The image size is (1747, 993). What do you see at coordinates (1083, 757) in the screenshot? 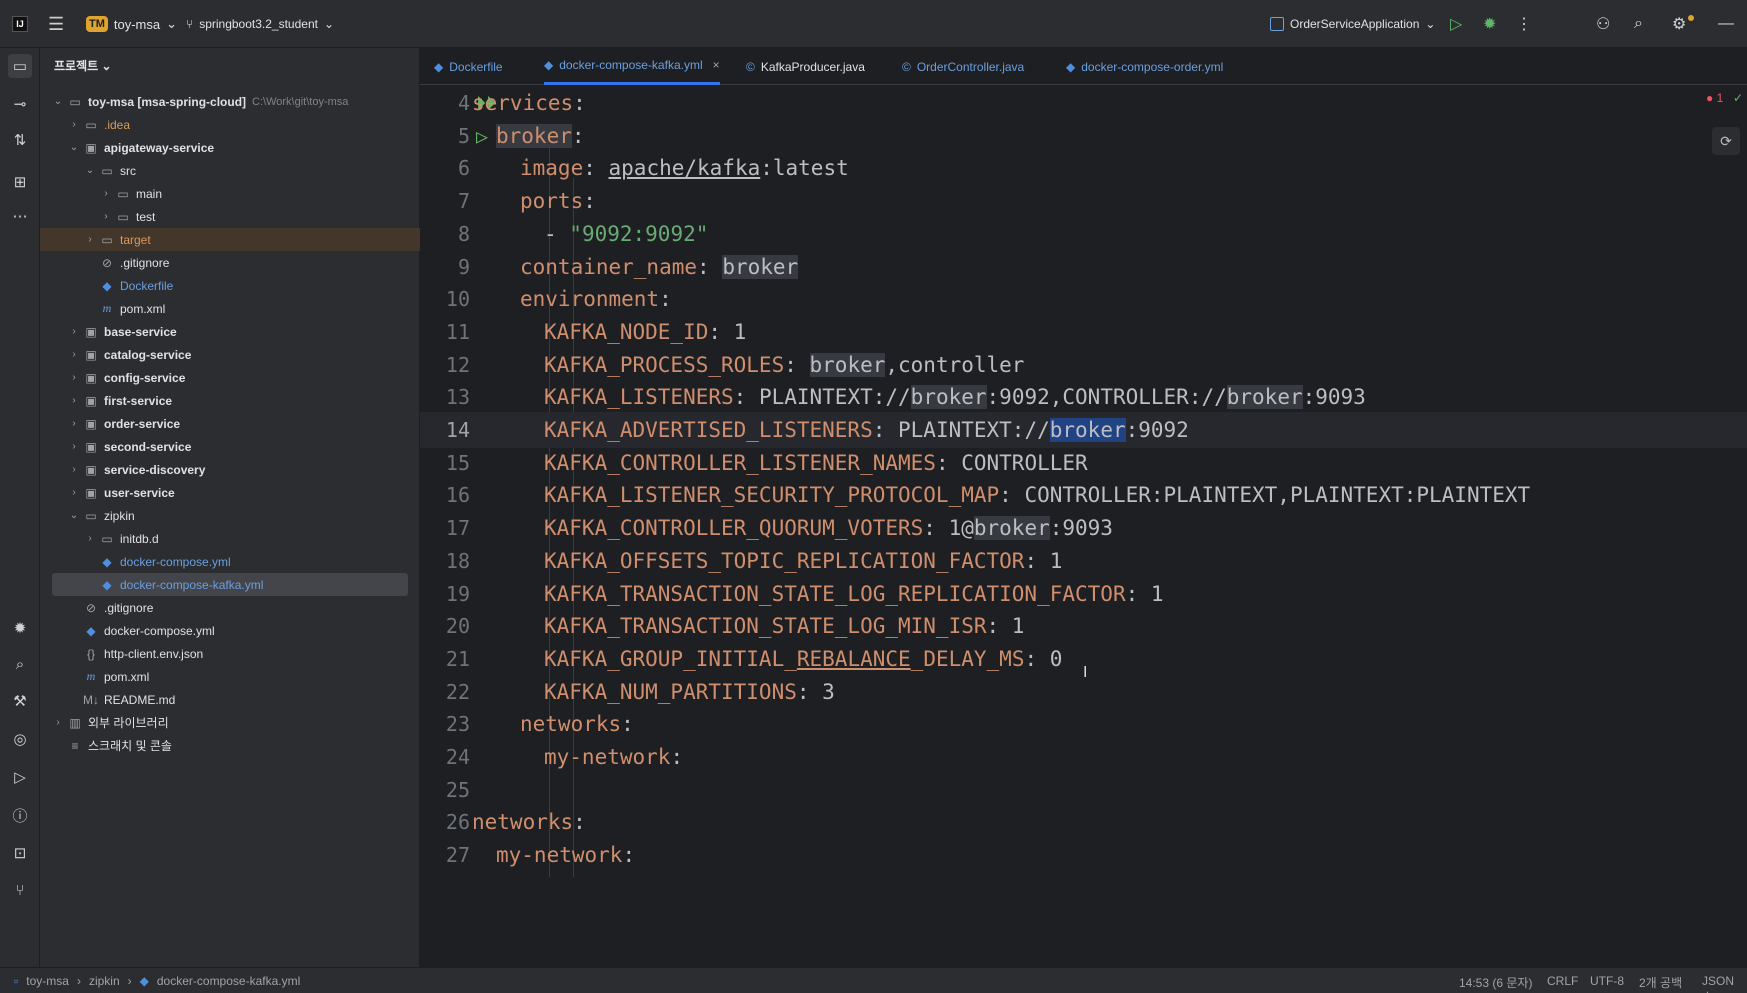
I see `code-line: 24 my-network:` at bounding box center [1083, 757].